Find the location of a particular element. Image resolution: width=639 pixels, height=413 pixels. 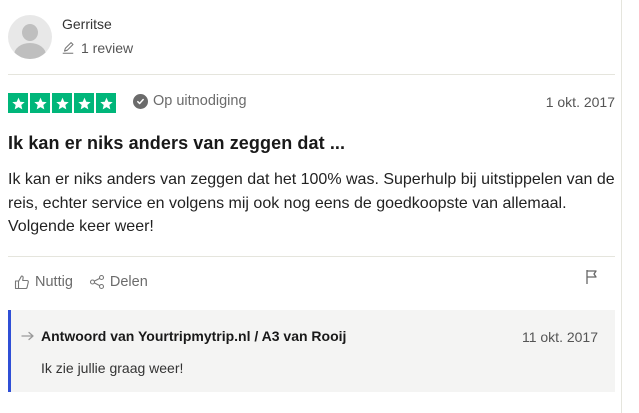

reply-date: 11 okt. 2017 is located at coordinates (559, 337).